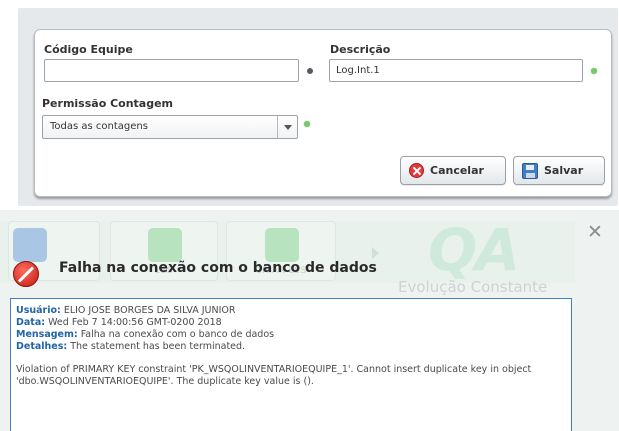  What do you see at coordinates (156, 346) in the screenshot?
I see `detalhes-value: The statement has been terminated.` at bounding box center [156, 346].